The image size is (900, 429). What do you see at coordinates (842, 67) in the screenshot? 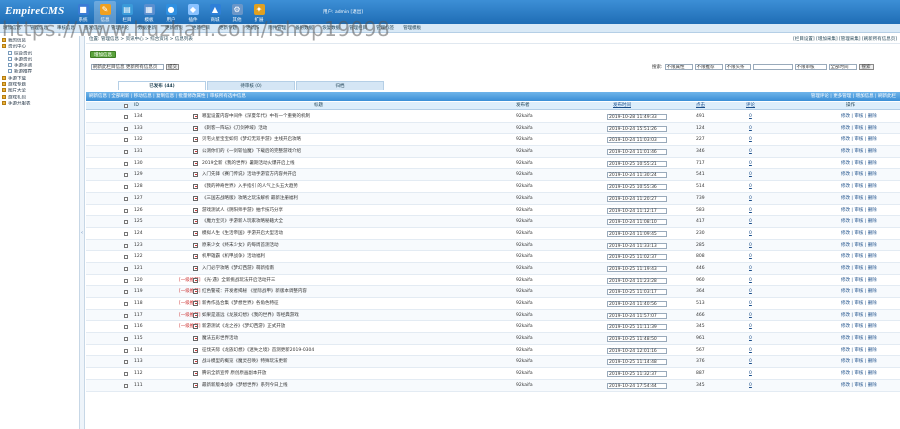
I see `time-select: 全部时间` at bounding box center [842, 67].